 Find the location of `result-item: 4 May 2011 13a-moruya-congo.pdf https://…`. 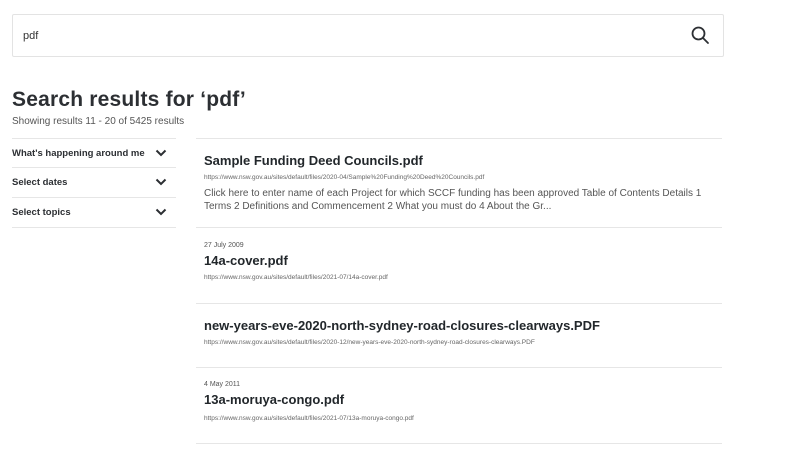

result-item: 4 May 2011 13a-moruya-congo.pdf https://… is located at coordinates (459, 405).